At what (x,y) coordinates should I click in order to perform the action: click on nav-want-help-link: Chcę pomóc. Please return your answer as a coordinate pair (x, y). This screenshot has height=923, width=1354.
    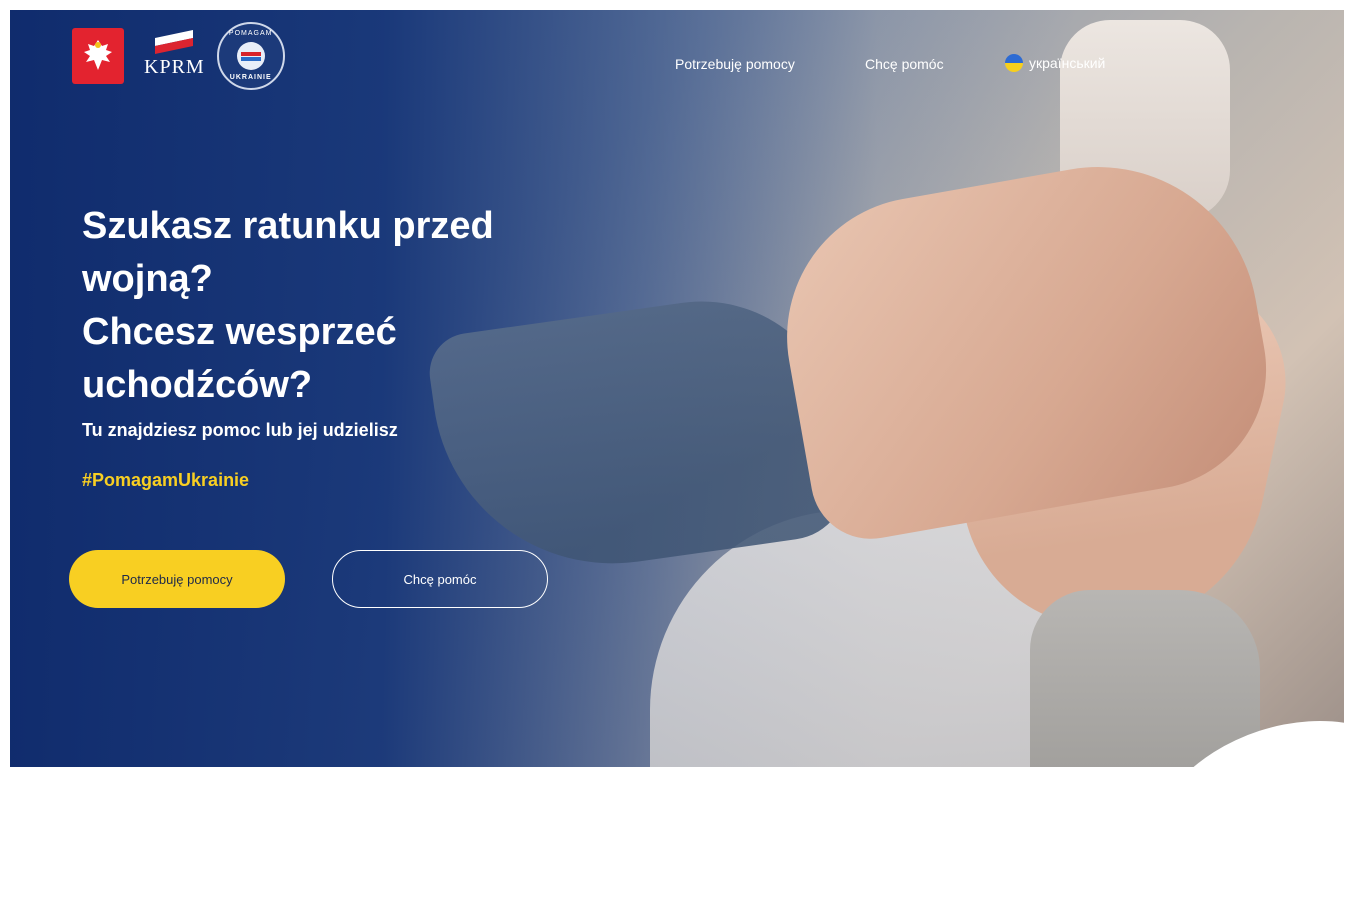
    Looking at the image, I should click on (904, 64).